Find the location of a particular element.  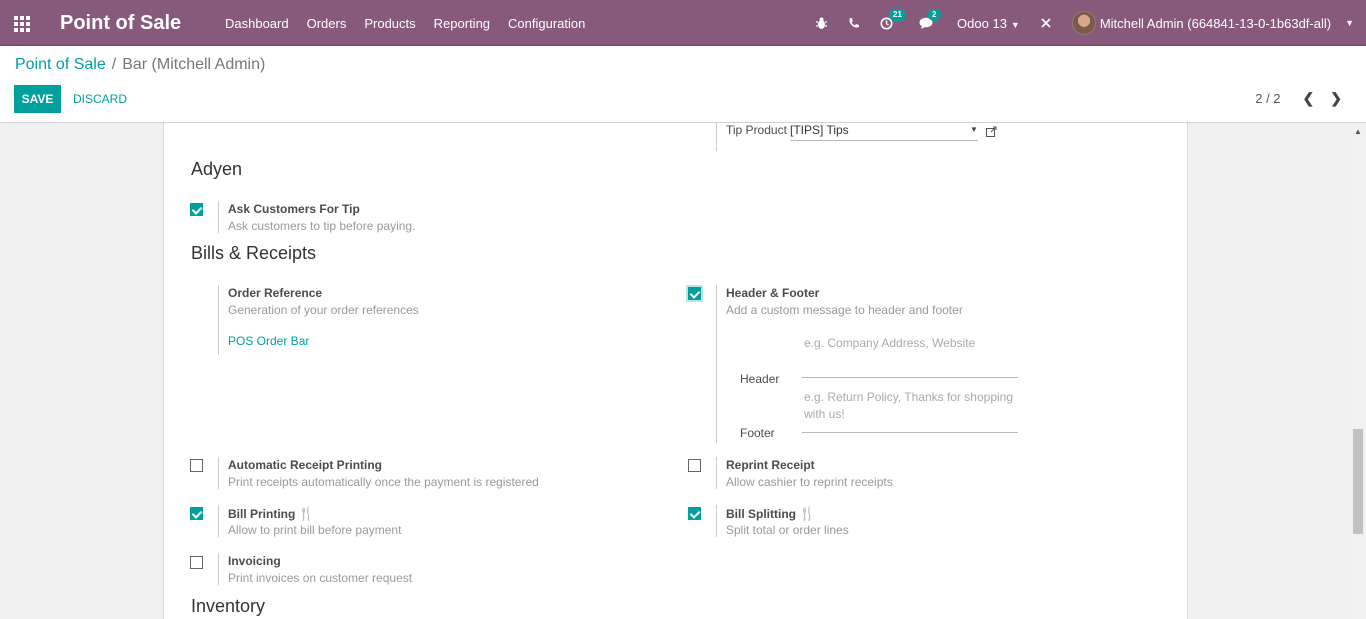

scroll-up-arrow-icon: ▲ is located at coordinates (1358, 131).